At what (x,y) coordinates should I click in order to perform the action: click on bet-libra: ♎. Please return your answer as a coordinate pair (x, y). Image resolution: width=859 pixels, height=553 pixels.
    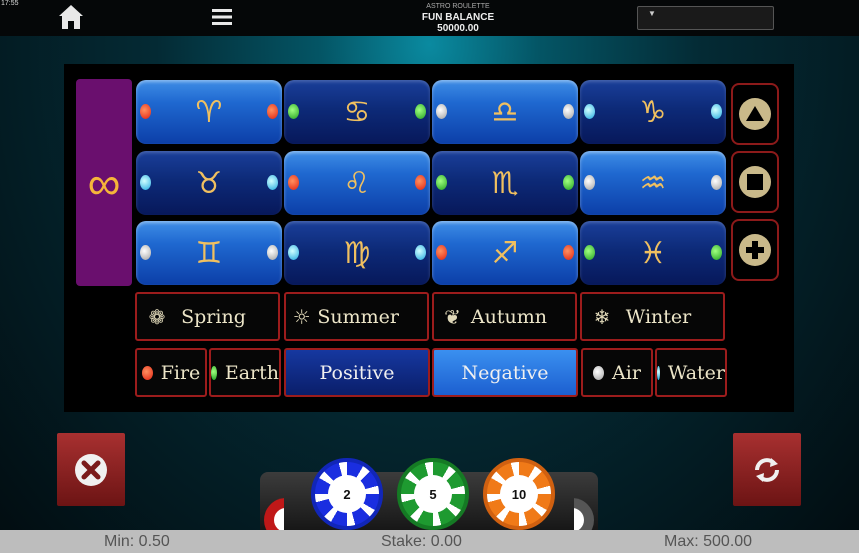
    Looking at the image, I should click on (505, 112).